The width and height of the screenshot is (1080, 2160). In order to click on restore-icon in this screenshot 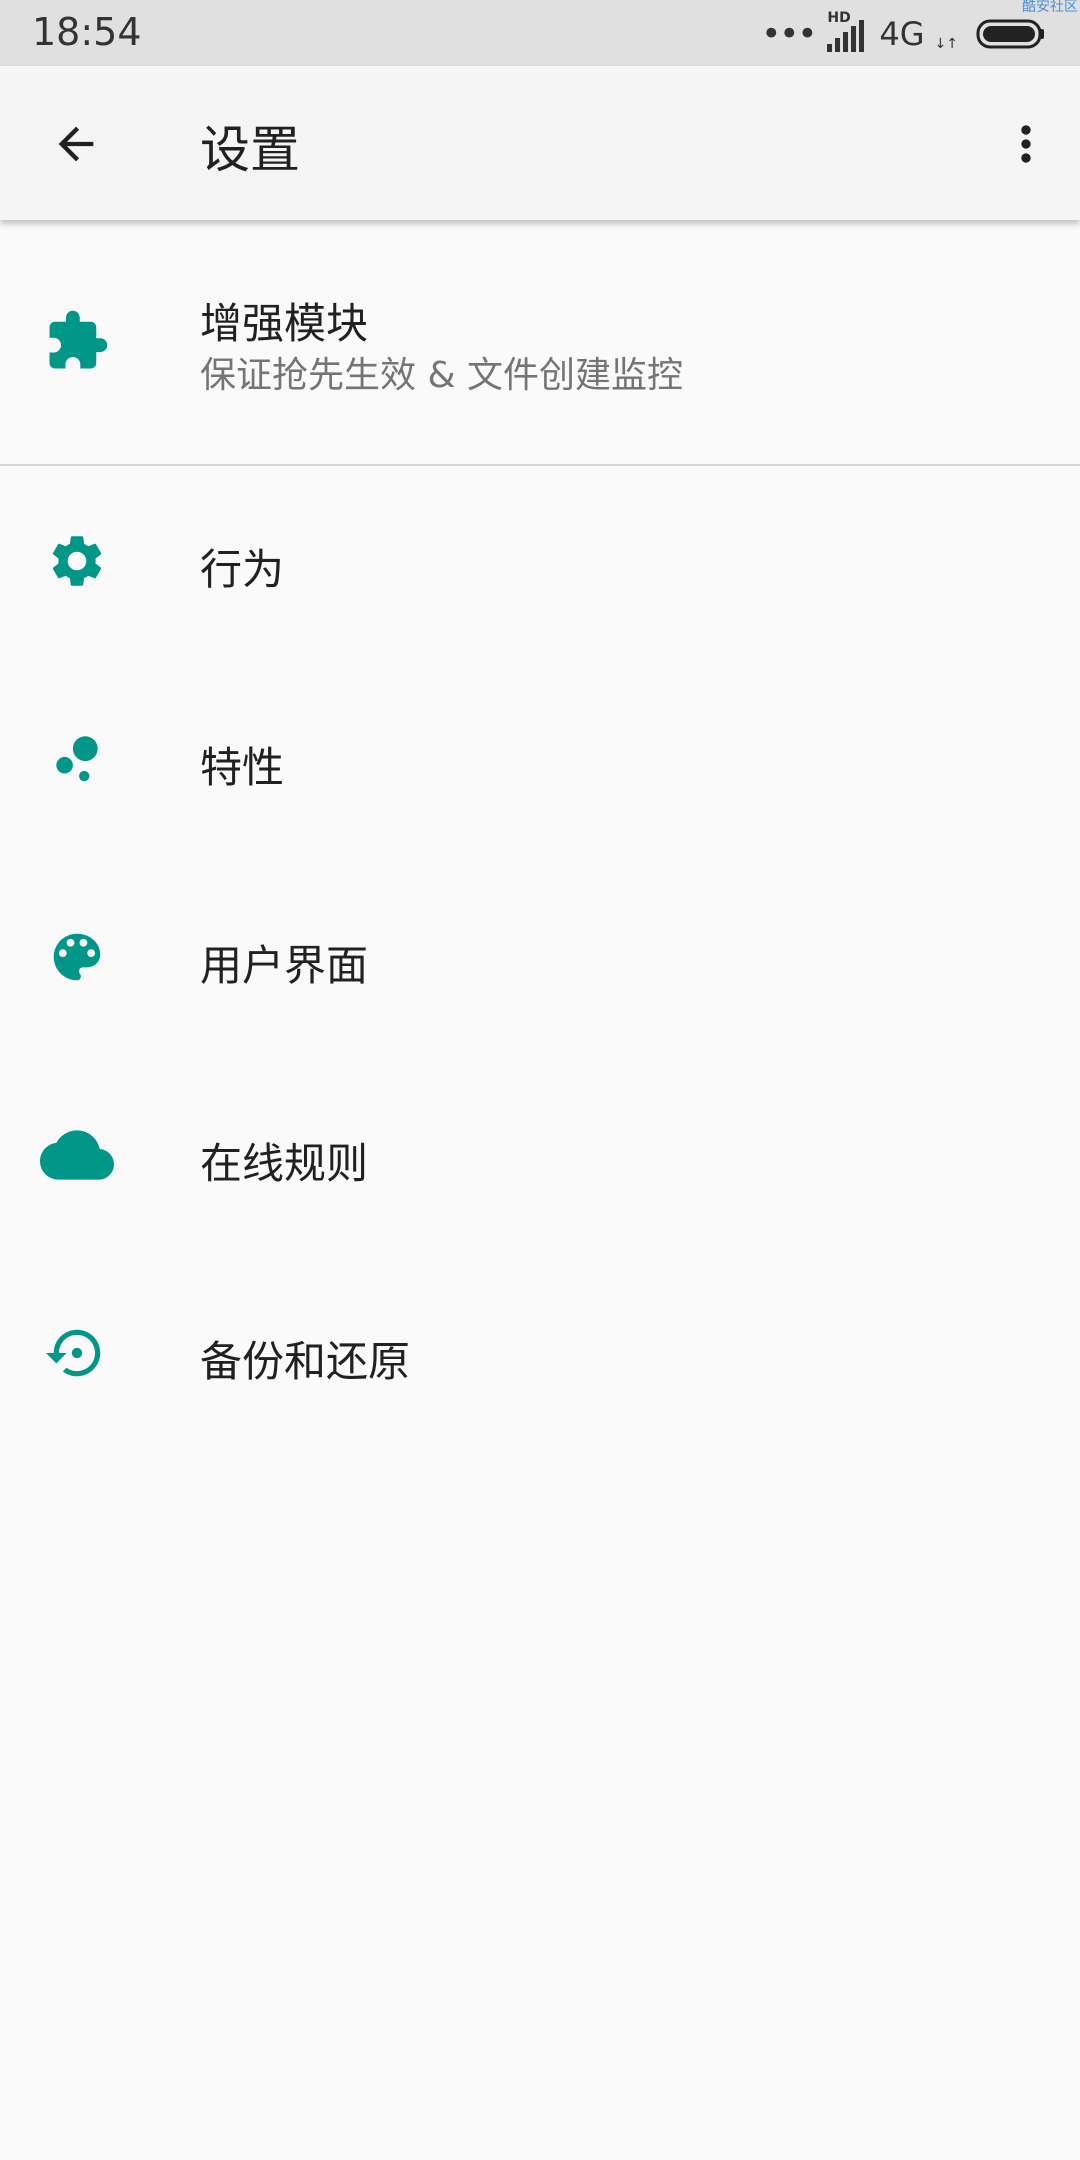, I will do `click(77, 1353)`.